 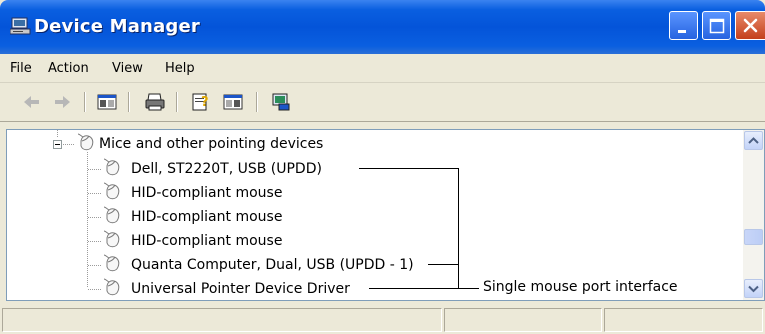 I want to click on device-item: Dell, ST2220T, USB (UPDD), so click(x=226, y=169).